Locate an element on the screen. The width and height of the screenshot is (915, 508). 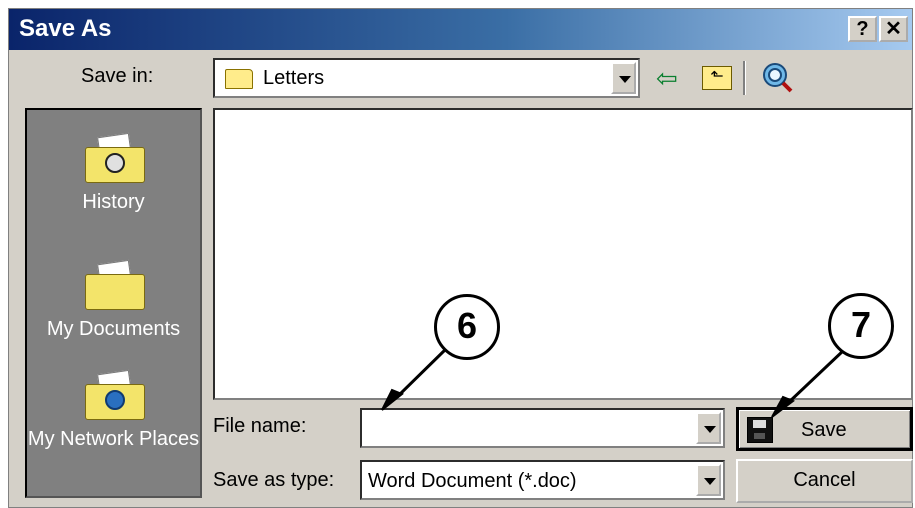
close-button: ✕ is located at coordinates (893, 29).